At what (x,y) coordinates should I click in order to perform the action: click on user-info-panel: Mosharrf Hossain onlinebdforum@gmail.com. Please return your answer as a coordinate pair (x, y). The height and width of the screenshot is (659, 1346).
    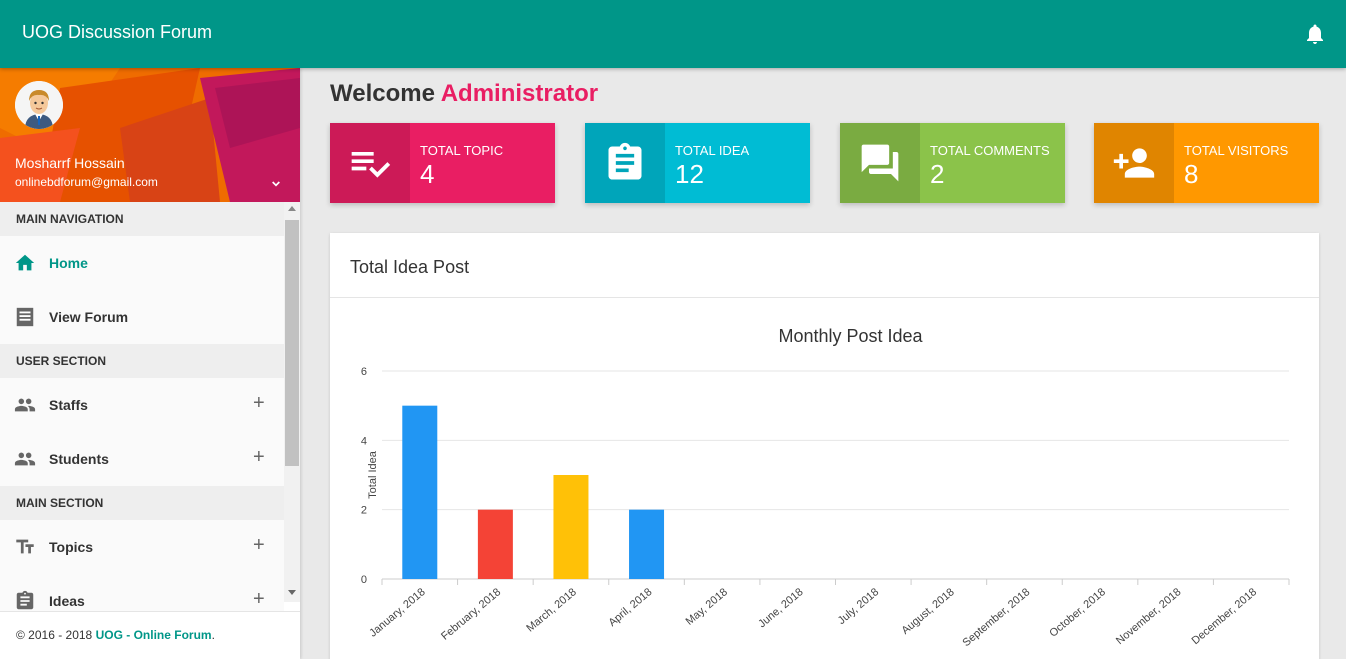
    Looking at the image, I should click on (150, 135).